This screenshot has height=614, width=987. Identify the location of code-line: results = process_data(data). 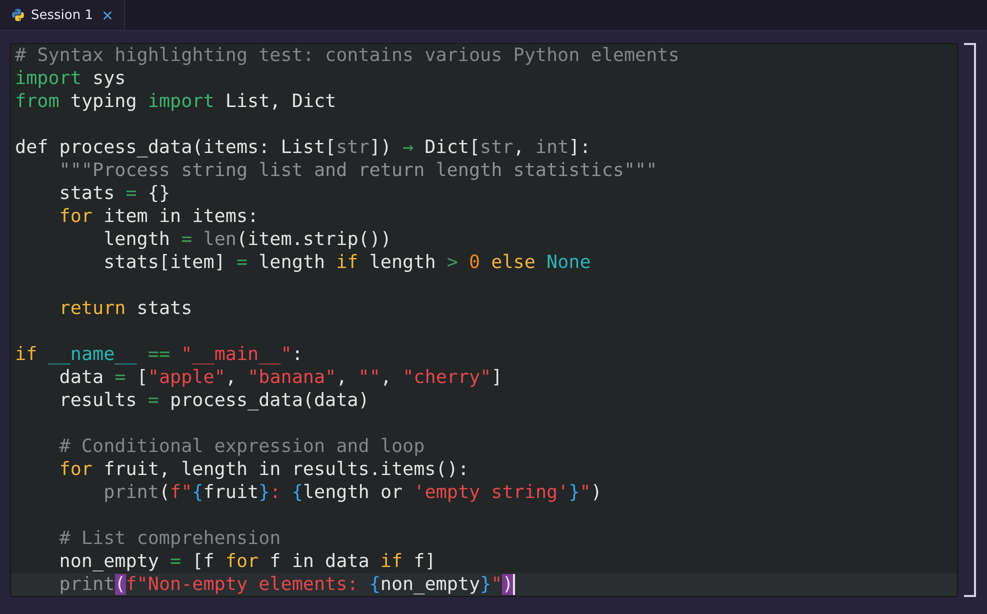
(214, 400).